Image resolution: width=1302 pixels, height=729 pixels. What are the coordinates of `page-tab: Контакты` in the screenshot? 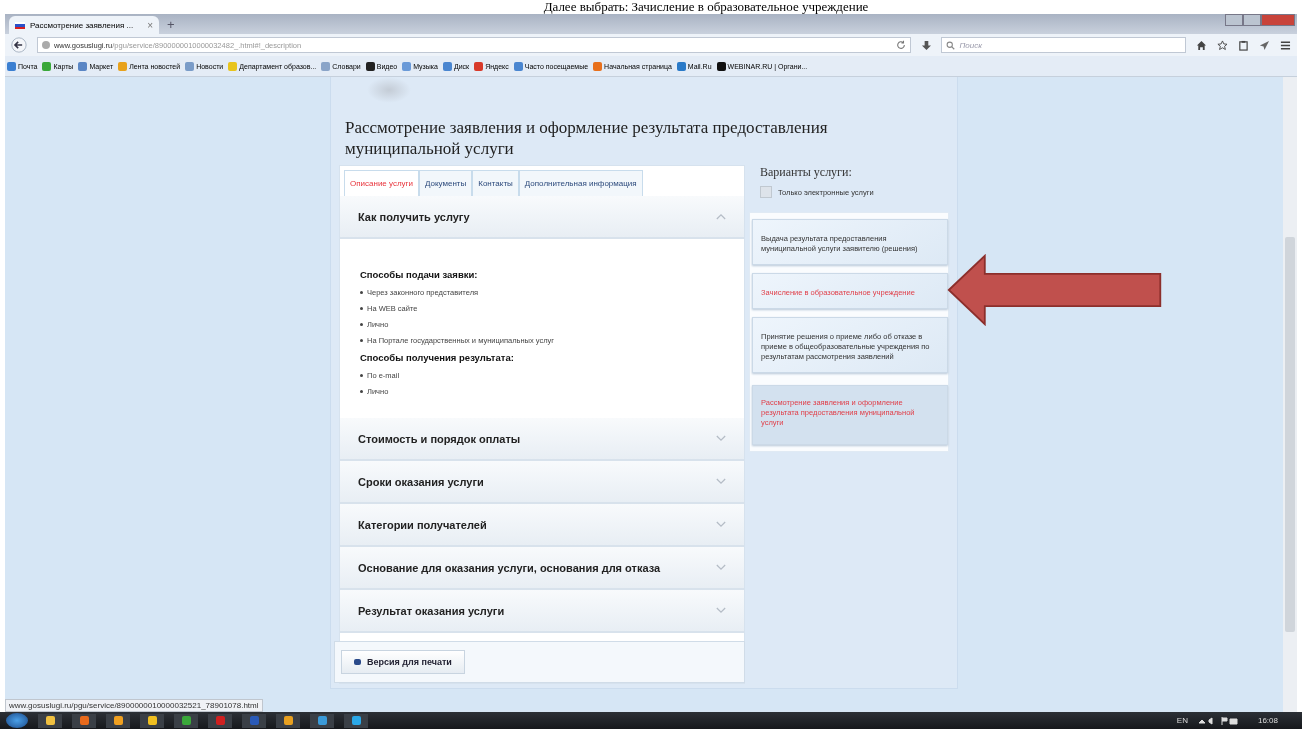 It's located at (495, 183).